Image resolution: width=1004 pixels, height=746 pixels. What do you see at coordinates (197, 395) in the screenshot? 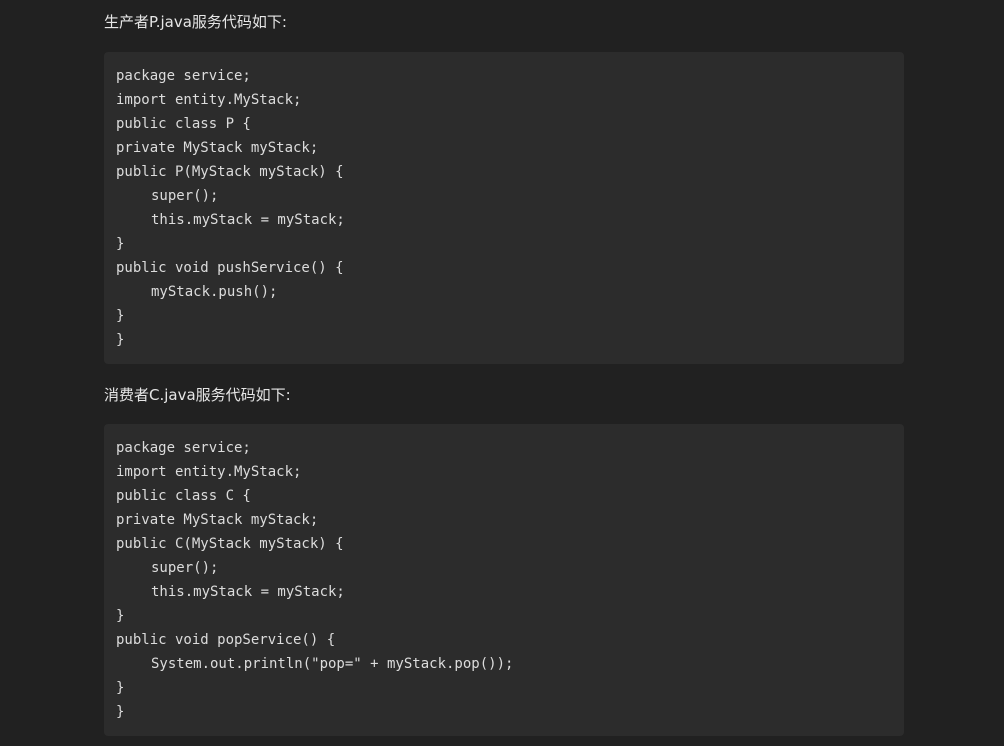
I see `consumer-intro-text: 消费者C.java服务代码如下:` at bounding box center [197, 395].